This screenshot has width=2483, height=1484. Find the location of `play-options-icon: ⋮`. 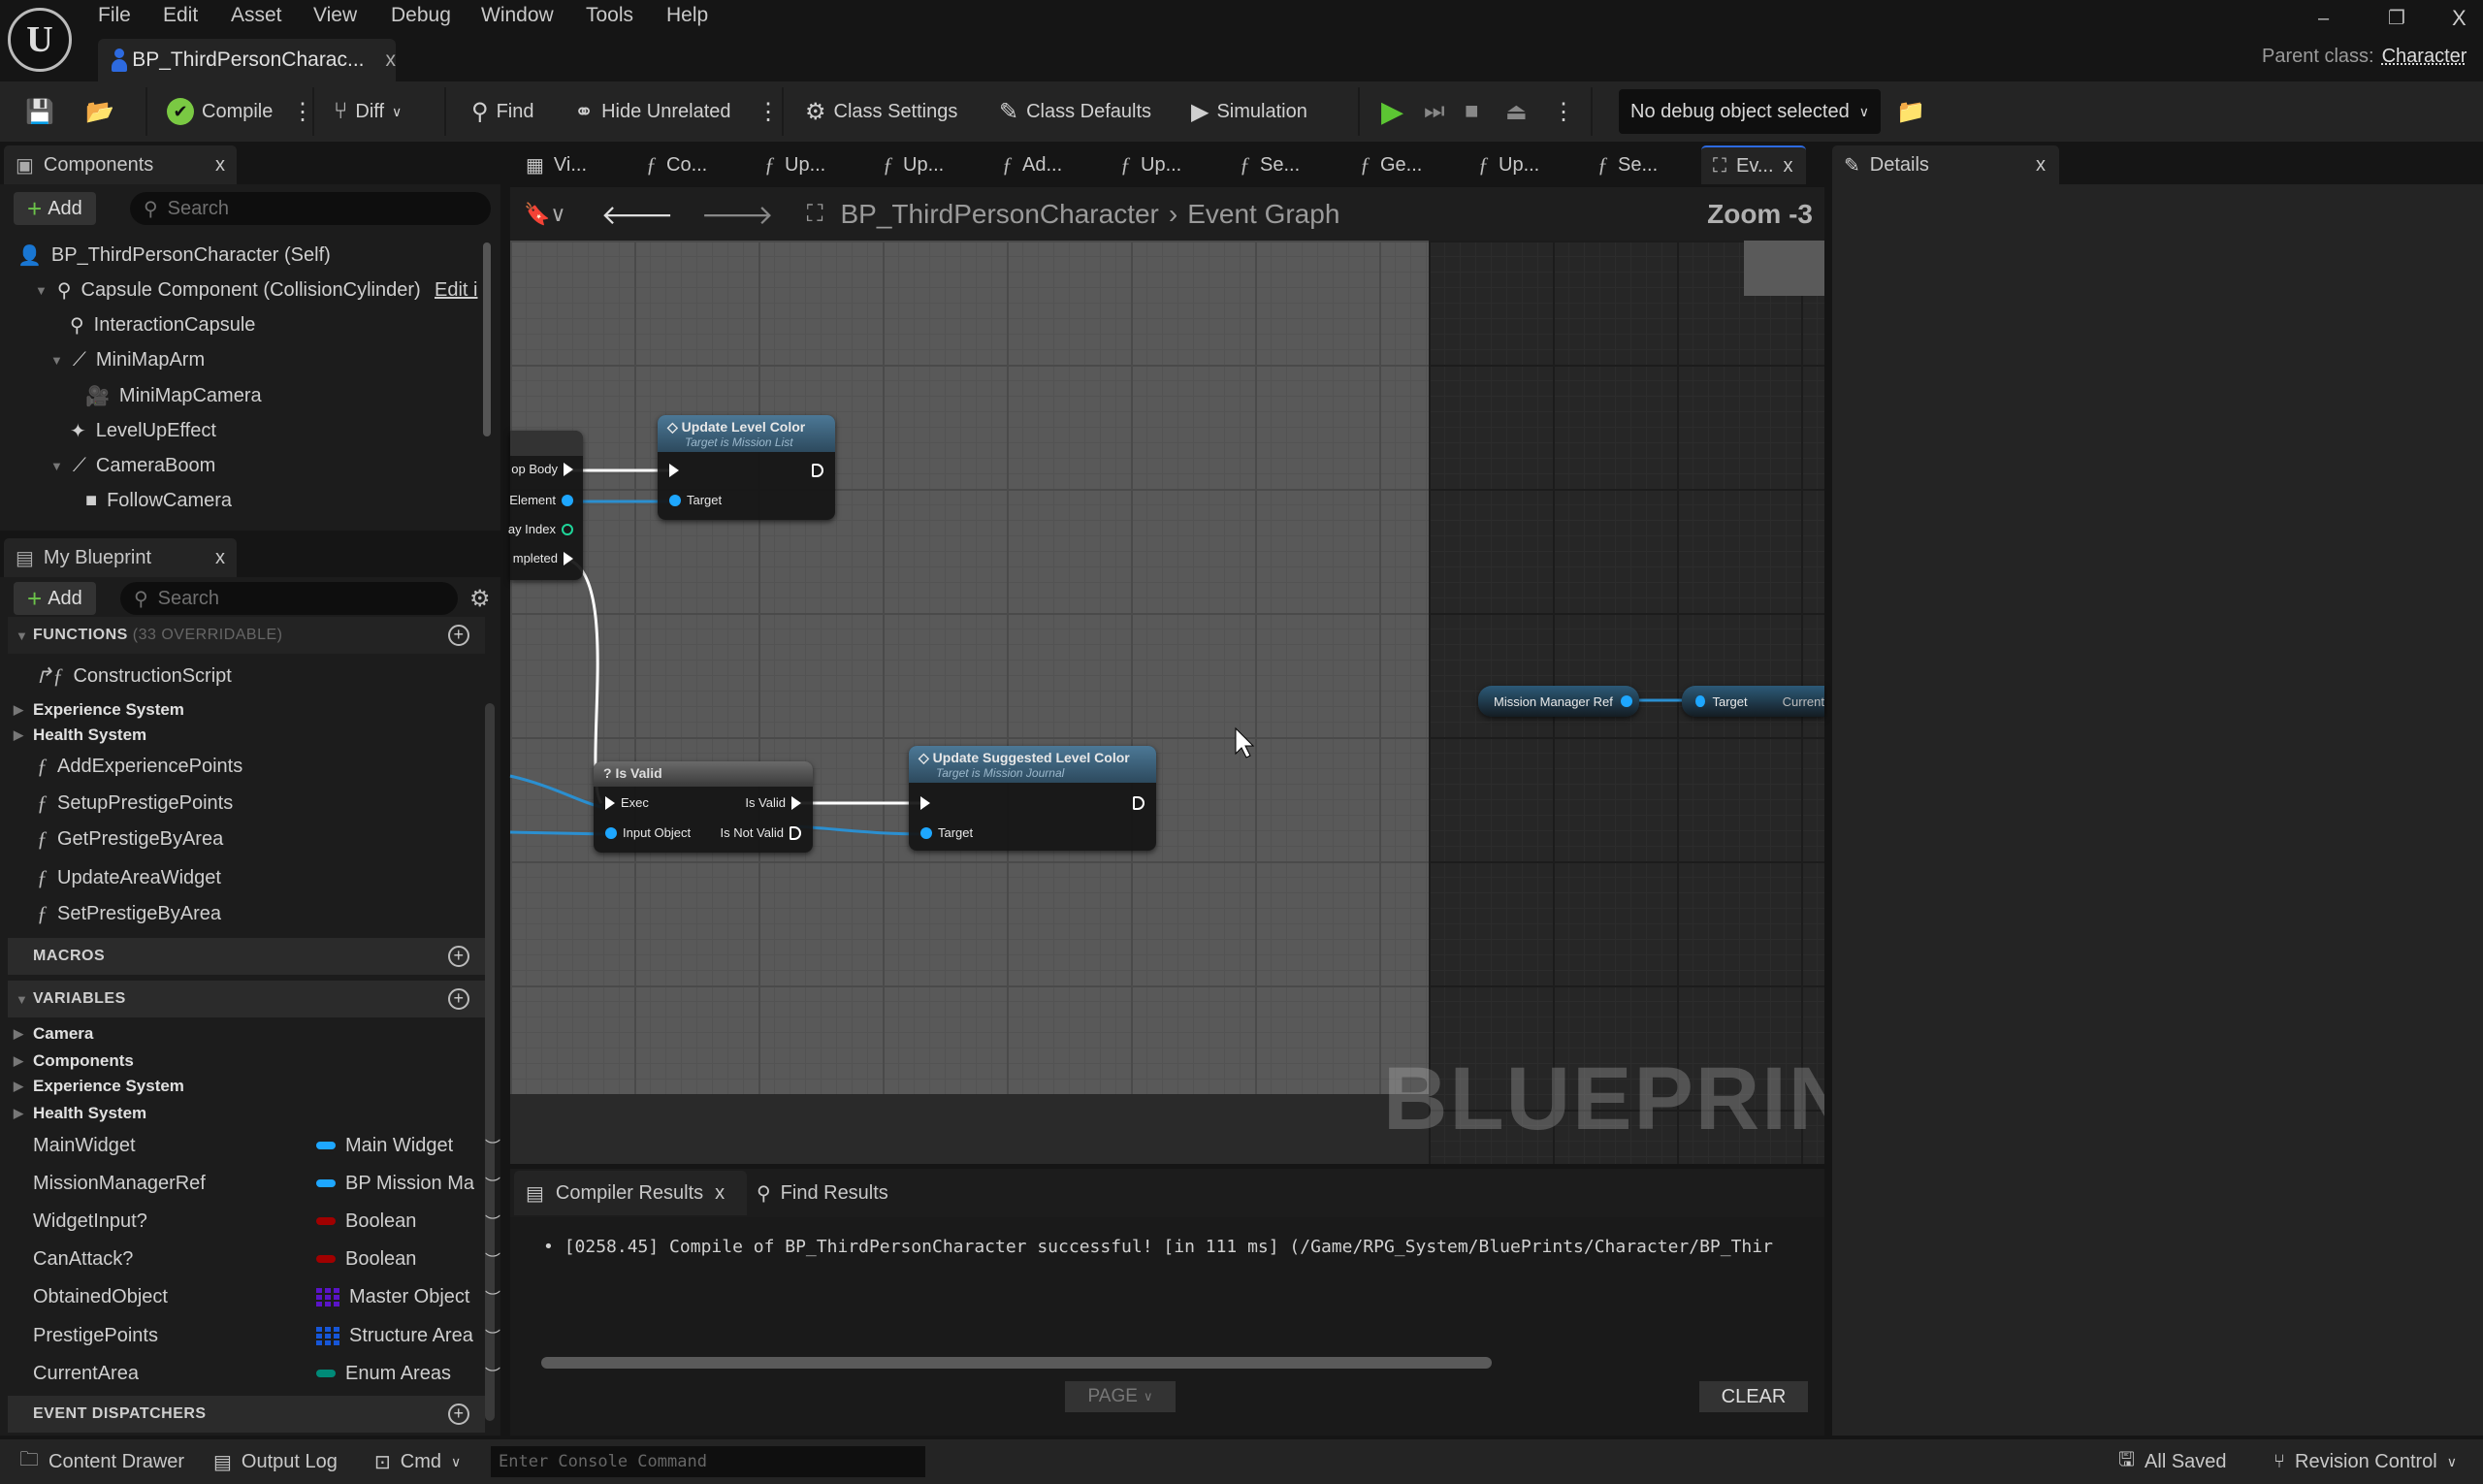

play-options-icon: ⋮ is located at coordinates (1564, 112).